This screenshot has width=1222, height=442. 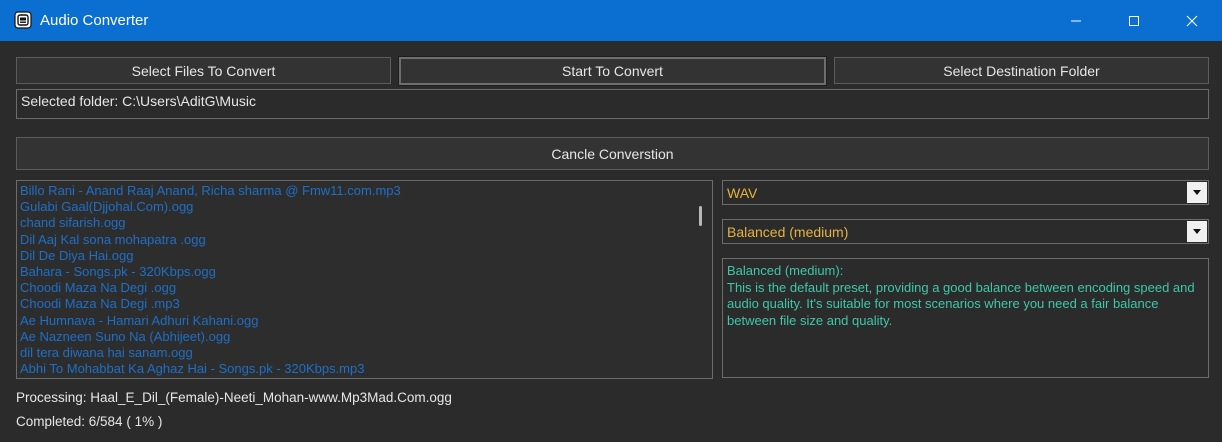 I want to click on cancel-conversion-button: Cancle Converstion, so click(x=612, y=153).